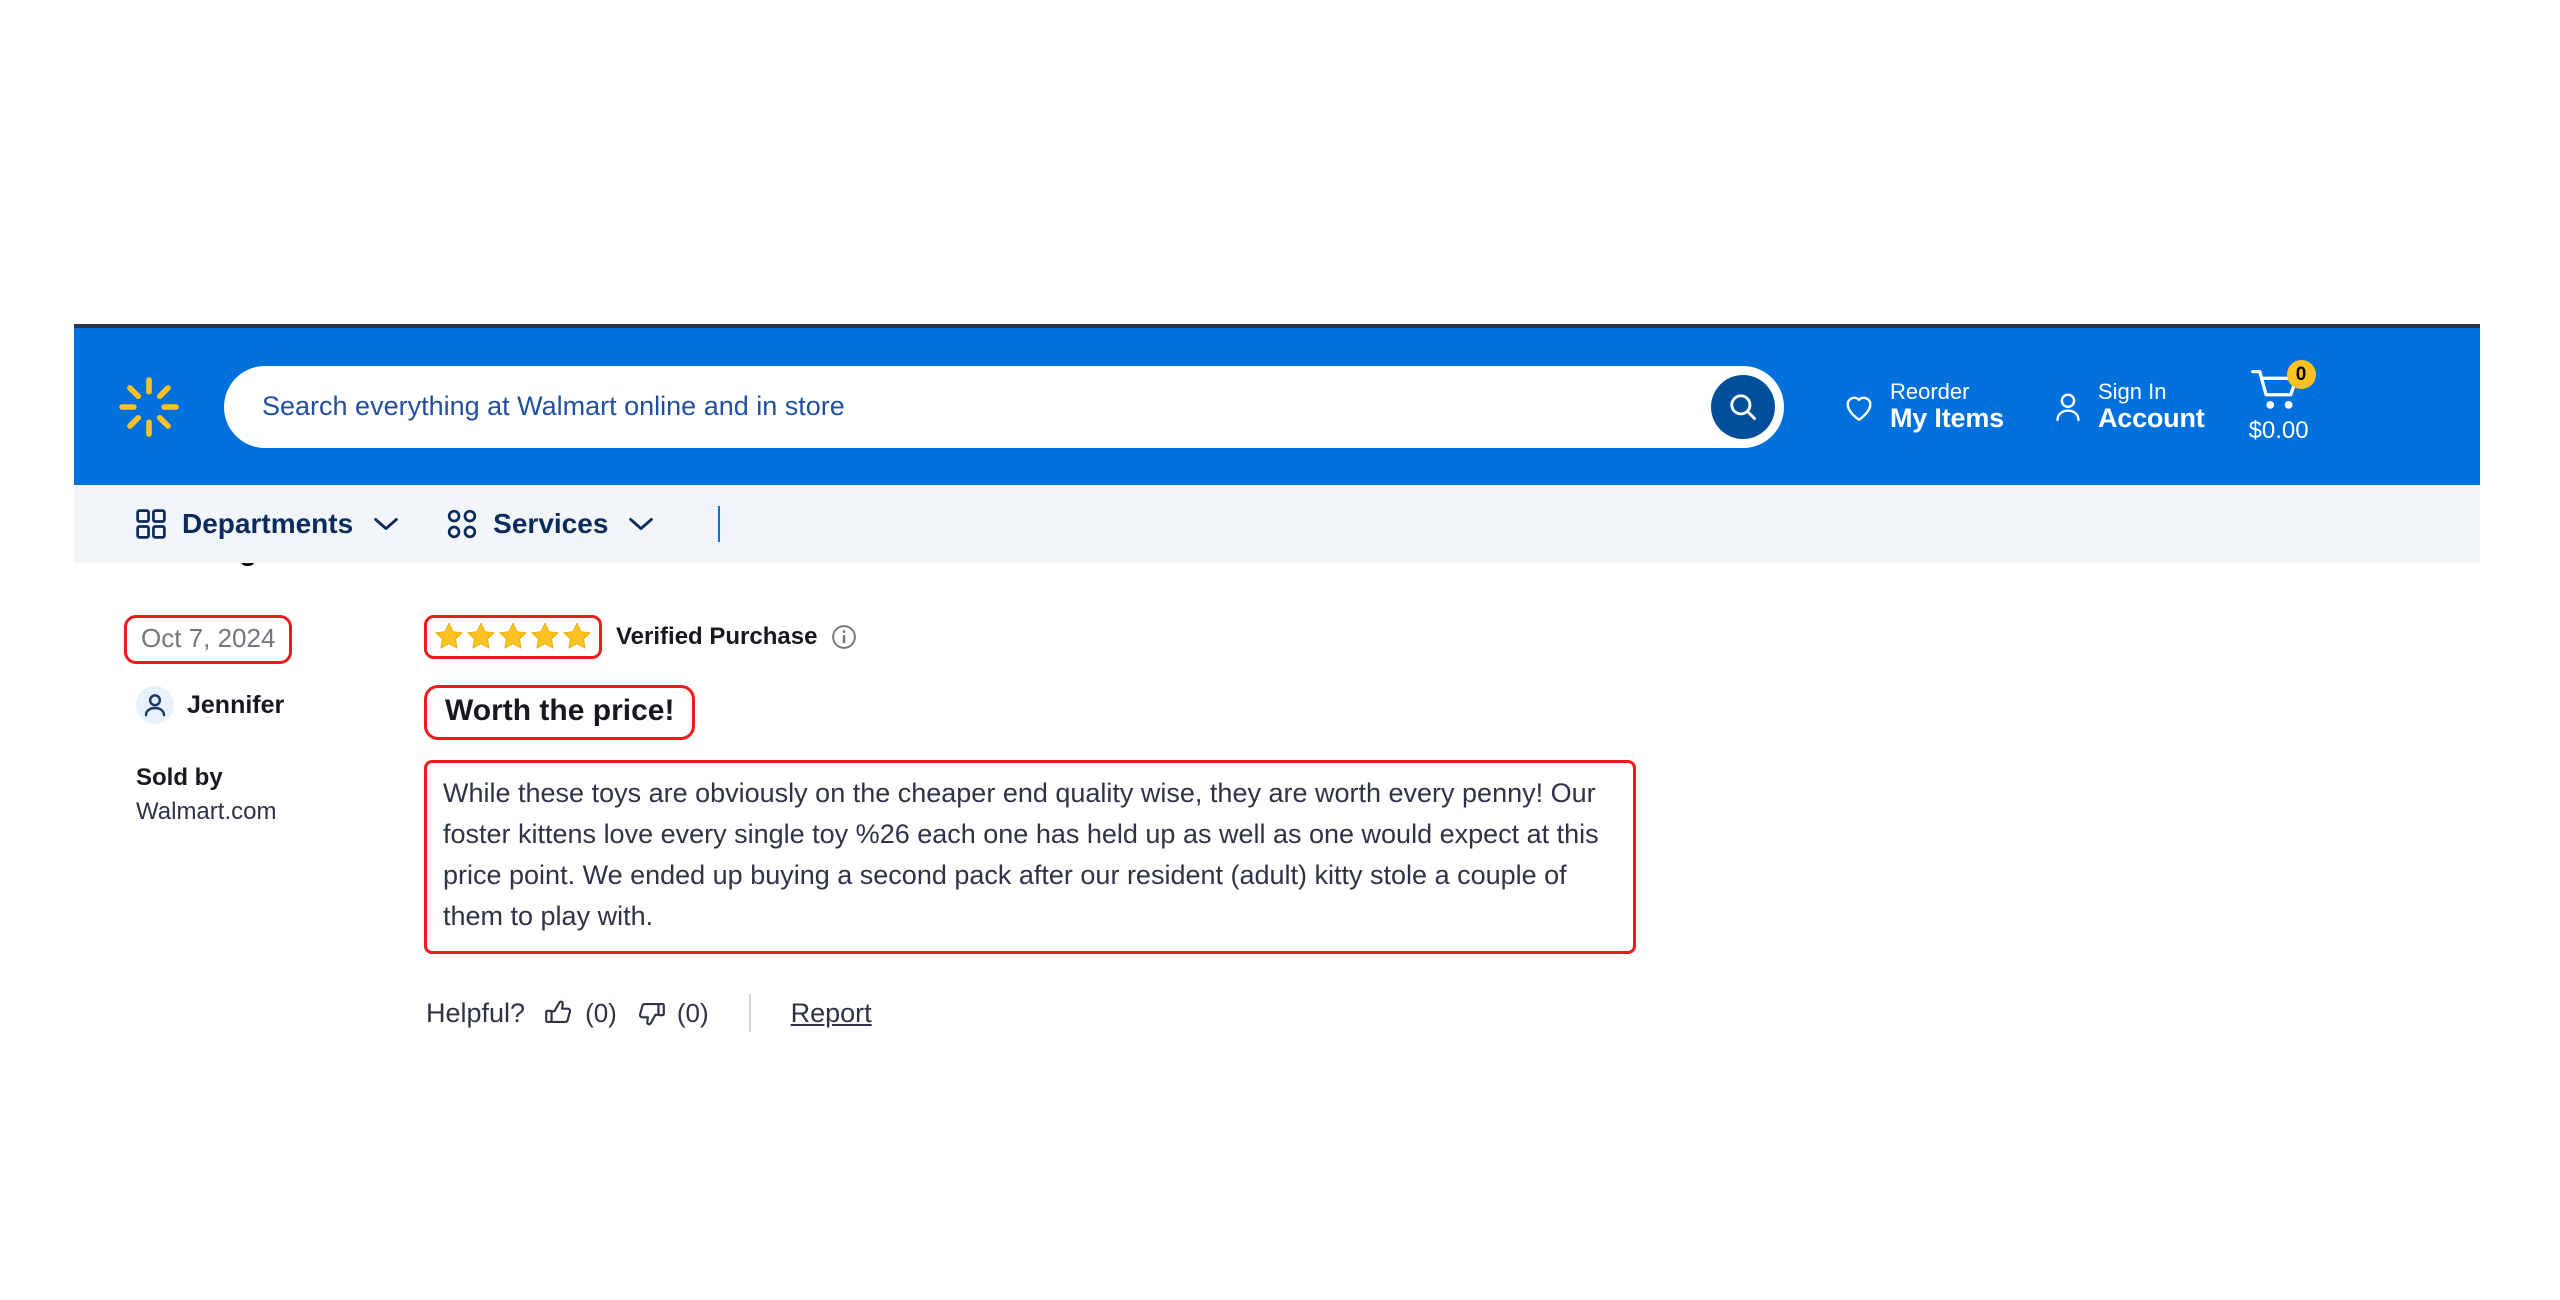 The image size is (2560, 1300). I want to click on search-container, so click(1004, 406).